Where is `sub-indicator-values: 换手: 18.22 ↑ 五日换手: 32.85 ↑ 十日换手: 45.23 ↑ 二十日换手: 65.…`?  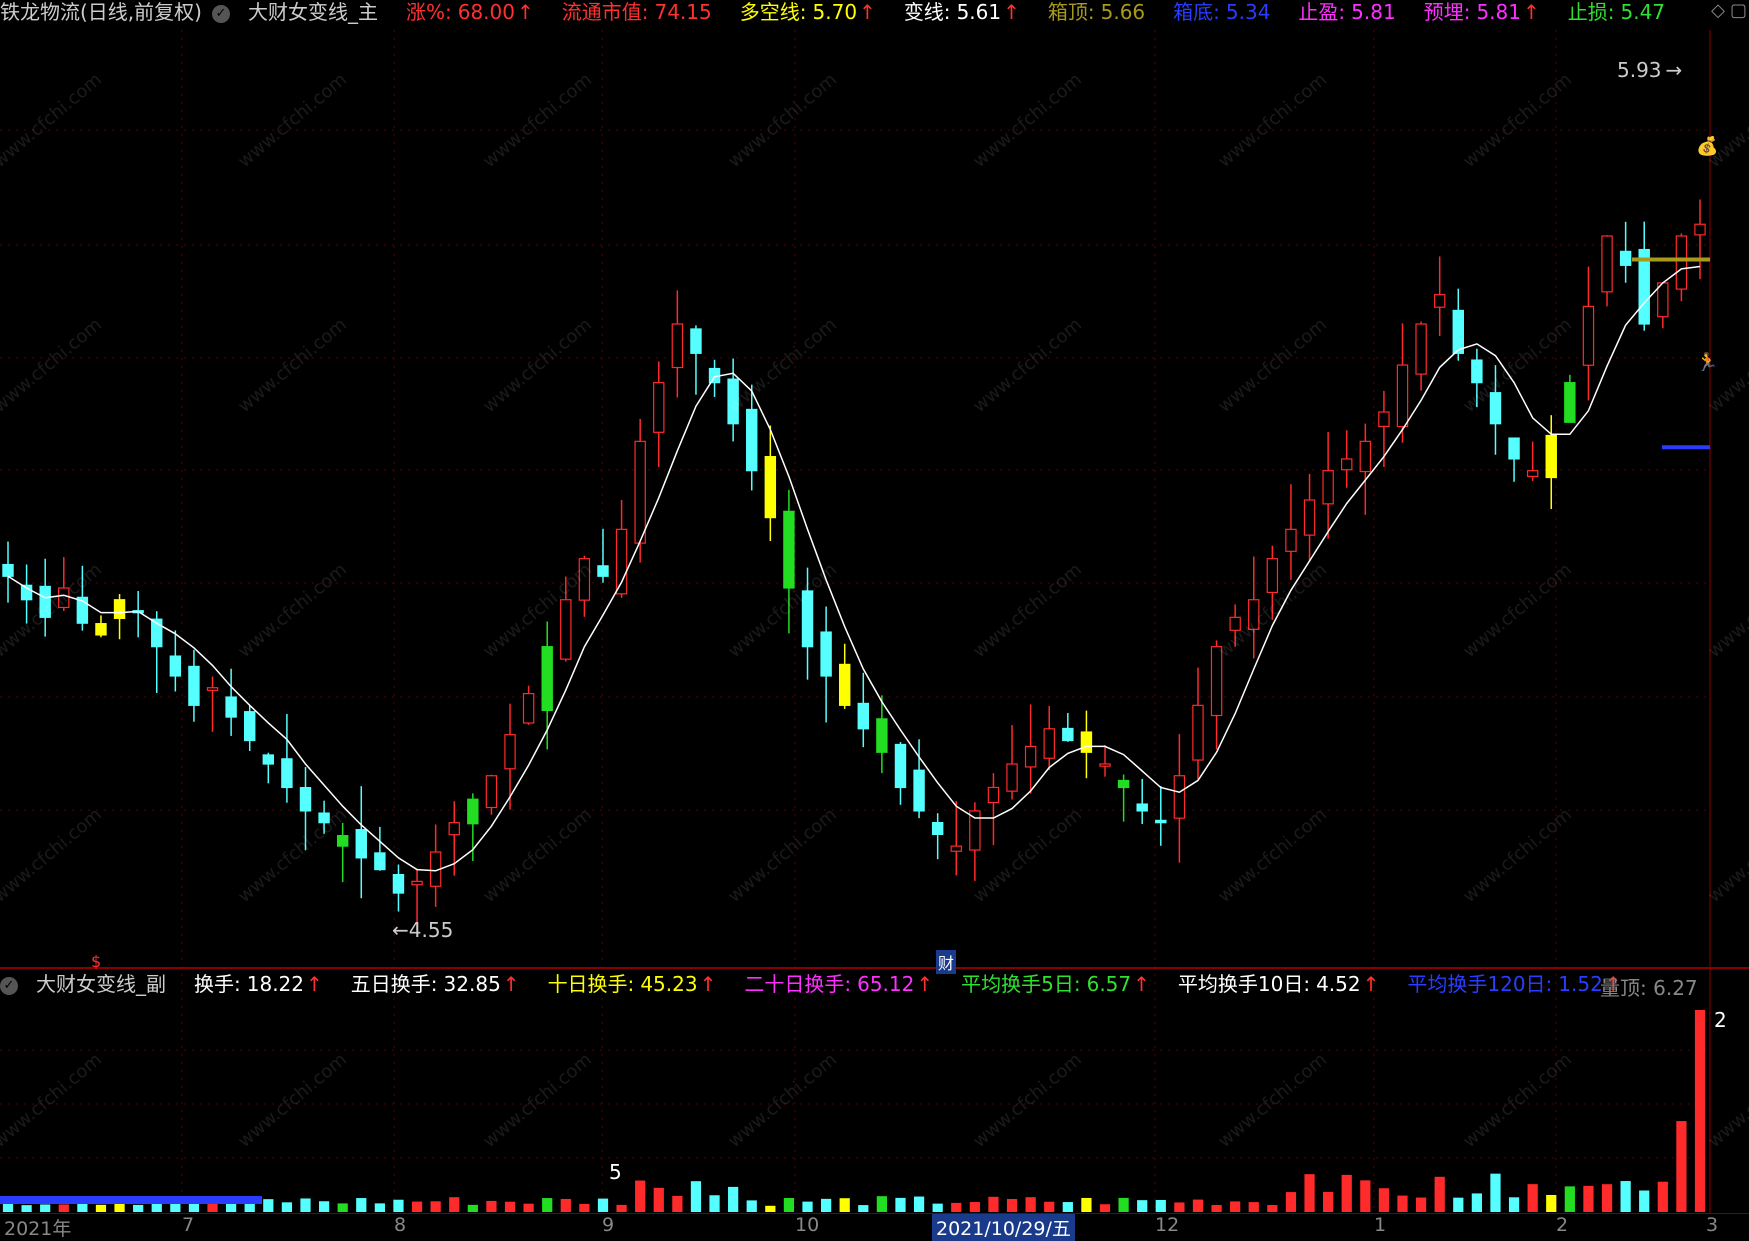 sub-indicator-values: 换手: 18.22 ↑ 五日换手: 32.85 ↑ 十日换手: 45.23 ↑ 二十日换手: 65.… is located at coordinates (908, 984).